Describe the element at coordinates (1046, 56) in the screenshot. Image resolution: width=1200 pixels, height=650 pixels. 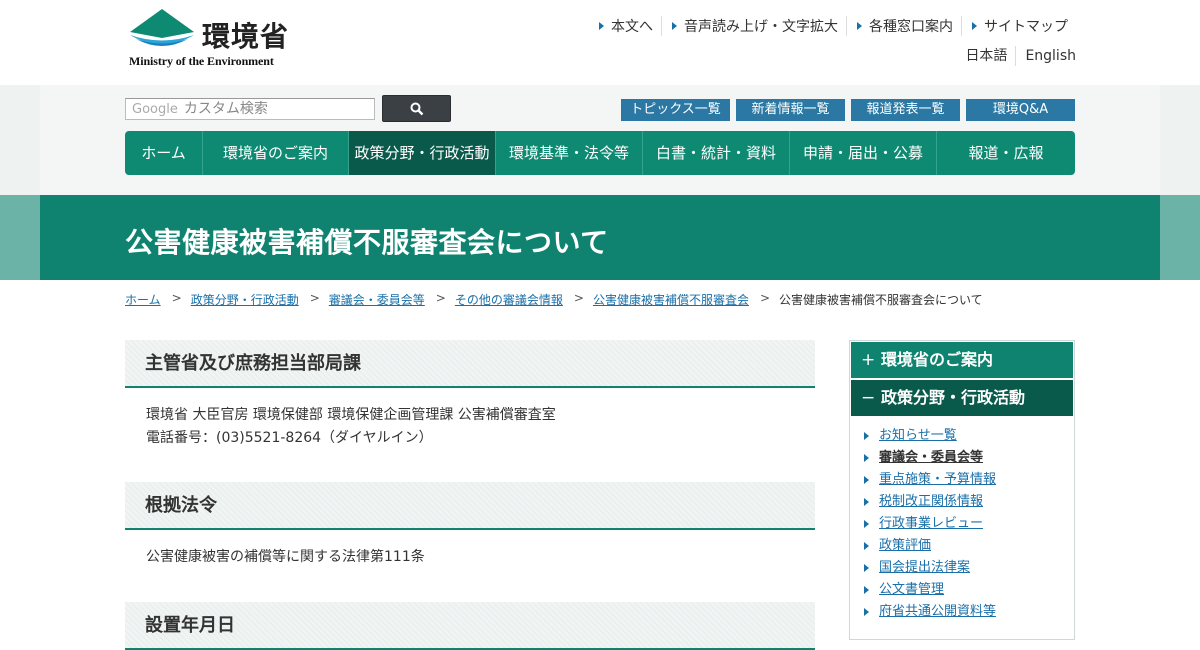
I see `lang-link-english: English` at that location.